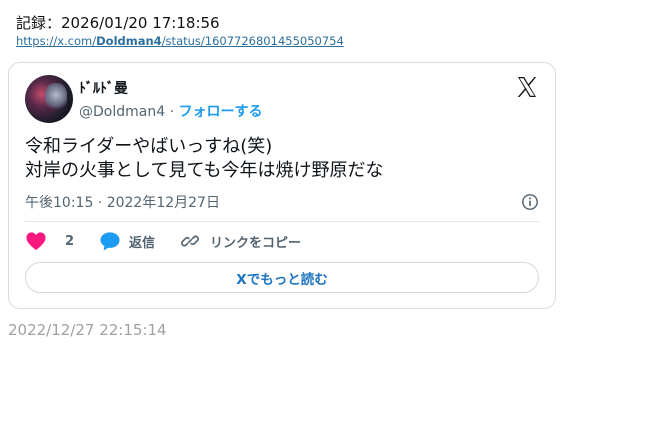  Describe the element at coordinates (103, 88) in the screenshot. I see `display-name: ﾄﾞﾙﾄﾞ曼` at that location.